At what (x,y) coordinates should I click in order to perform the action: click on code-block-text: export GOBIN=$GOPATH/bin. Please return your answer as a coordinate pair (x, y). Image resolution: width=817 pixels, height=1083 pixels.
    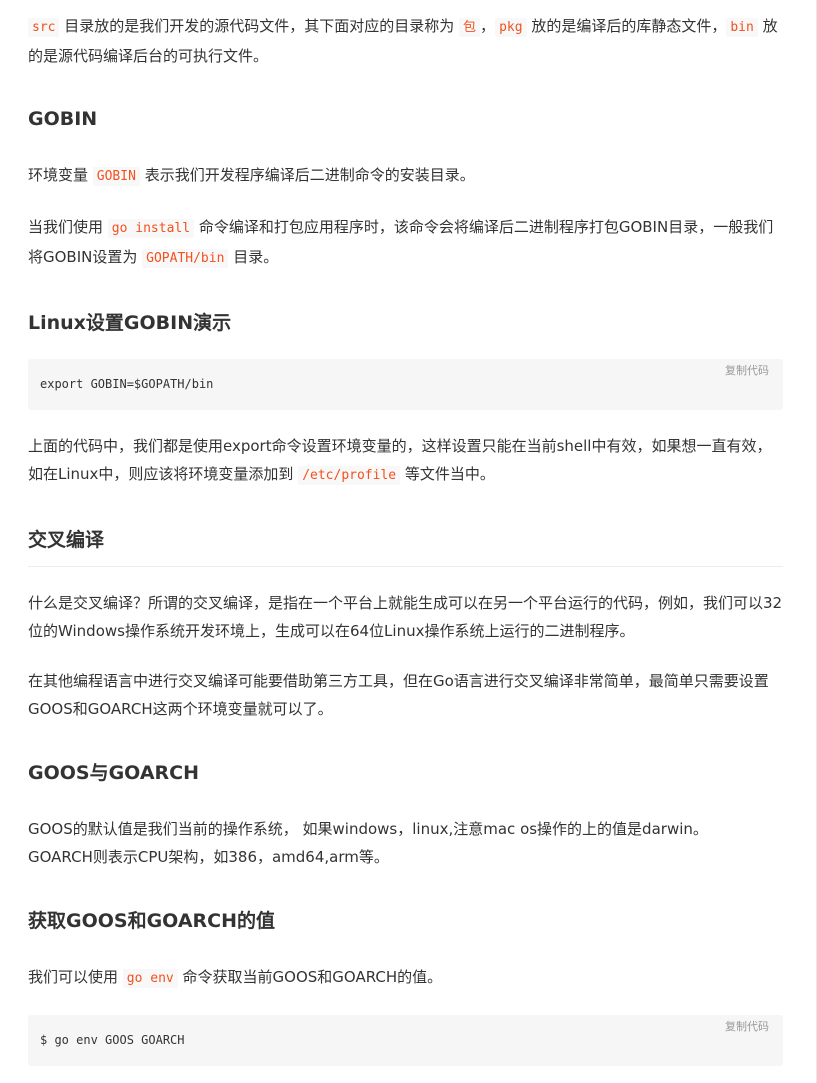
    Looking at the image, I should click on (127, 384).